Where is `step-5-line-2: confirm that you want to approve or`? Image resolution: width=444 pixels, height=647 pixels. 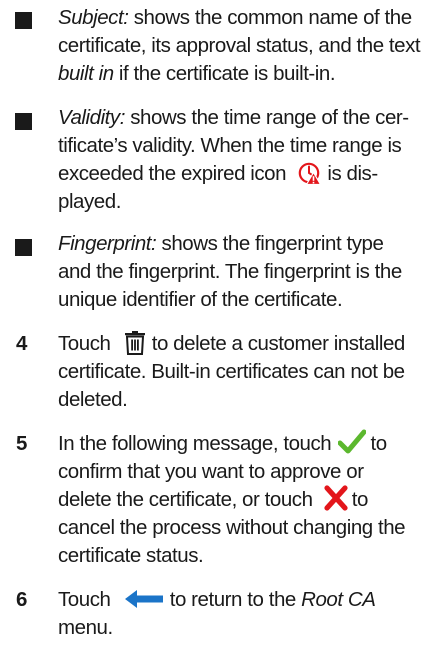
step-5-line-2: confirm that you want to approve or is located at coordinates (211, 471).